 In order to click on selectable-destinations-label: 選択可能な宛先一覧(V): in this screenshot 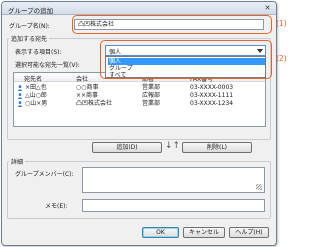, I will do `click(47, 65)`.